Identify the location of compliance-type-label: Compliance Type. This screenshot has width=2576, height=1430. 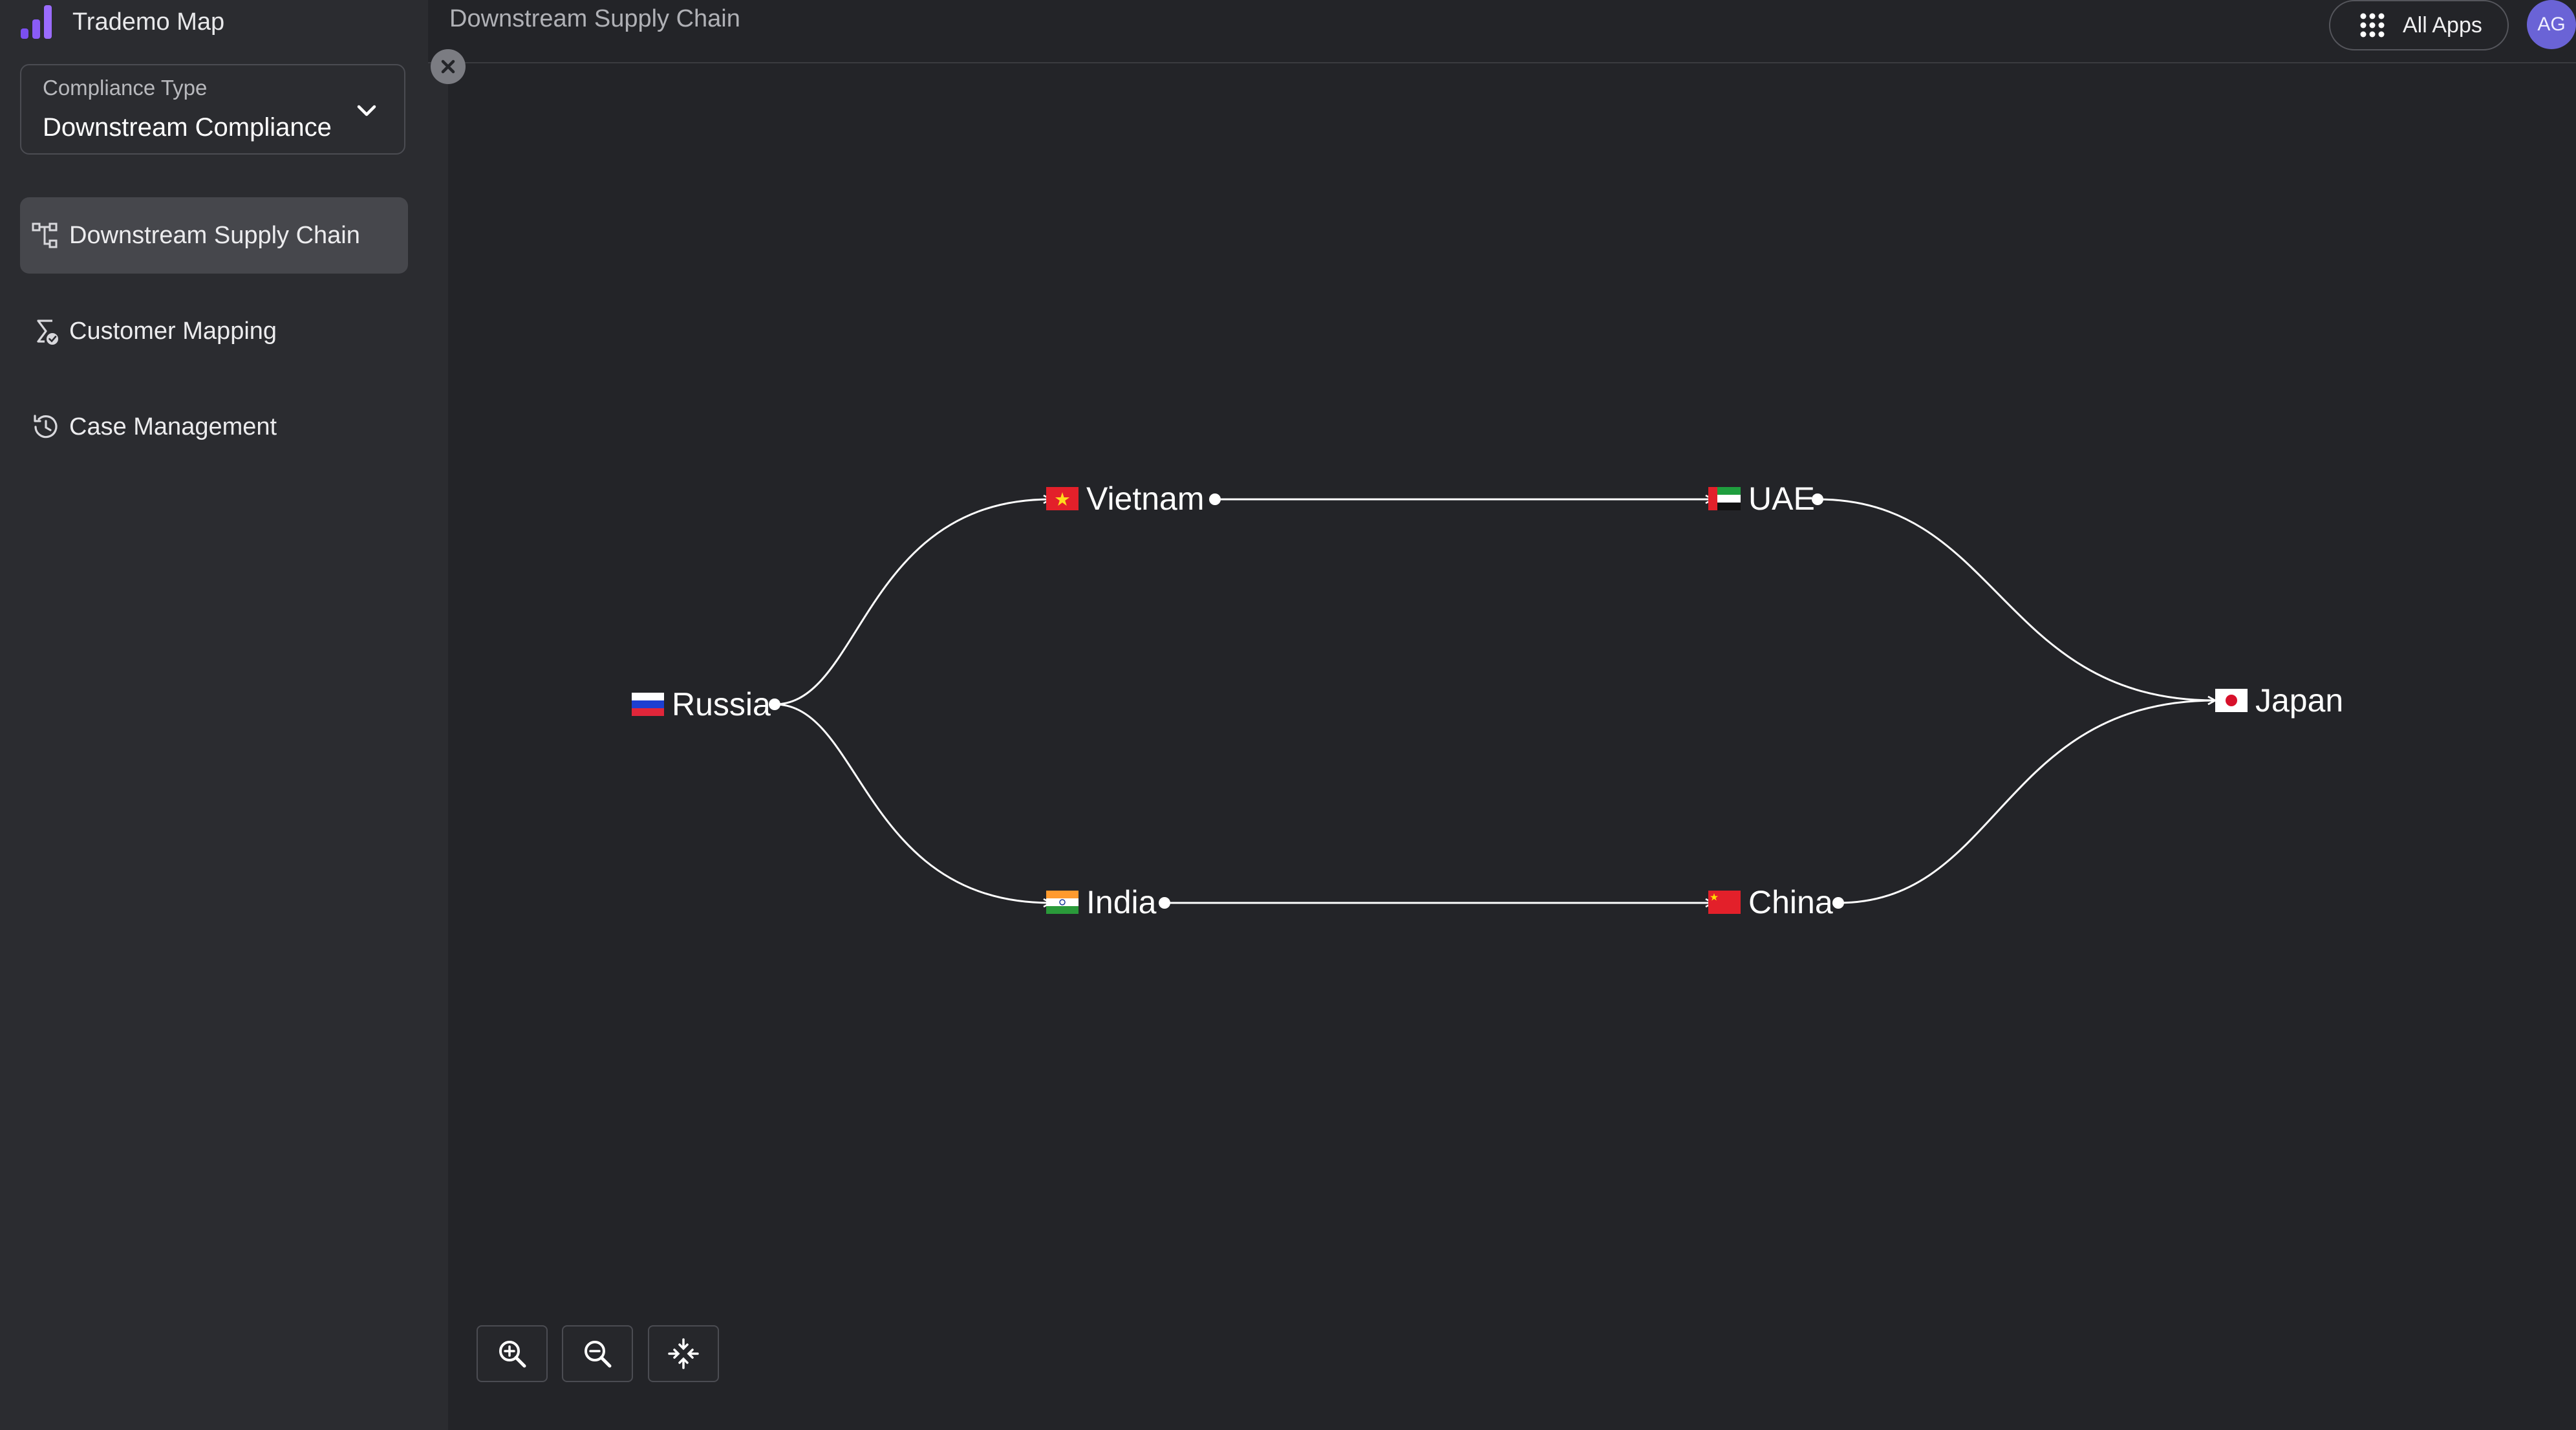
(125, 88).